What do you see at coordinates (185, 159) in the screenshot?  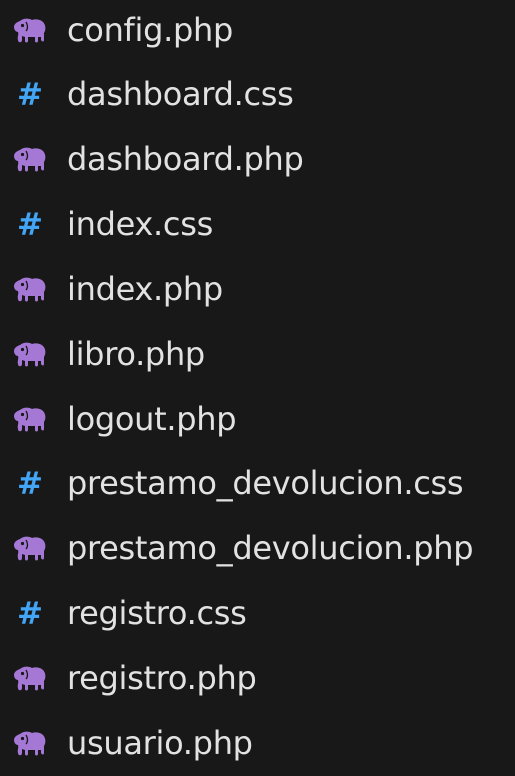 I see `file-name: dashboard.php` at bounding box center [185, 159].